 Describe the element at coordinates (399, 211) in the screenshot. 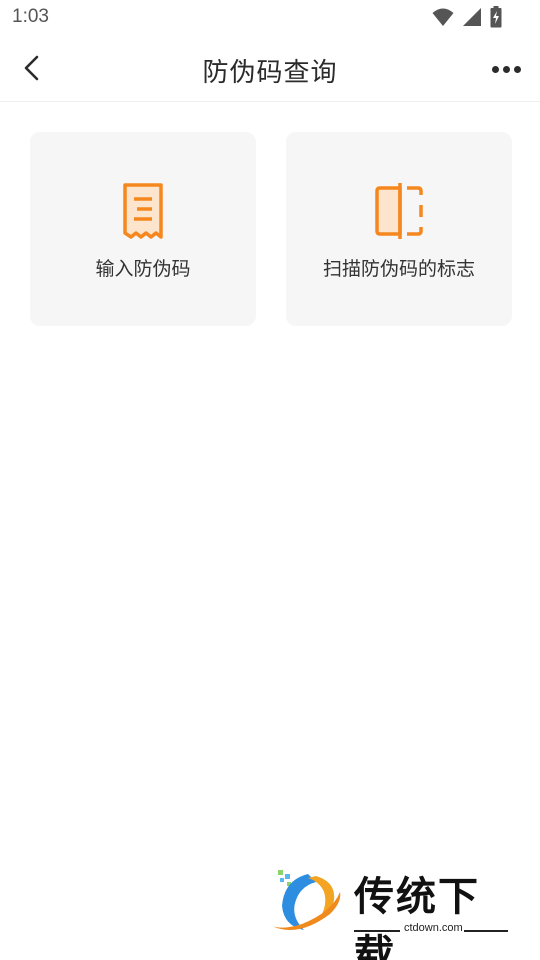

I see `scan-frame-icon` at that location.